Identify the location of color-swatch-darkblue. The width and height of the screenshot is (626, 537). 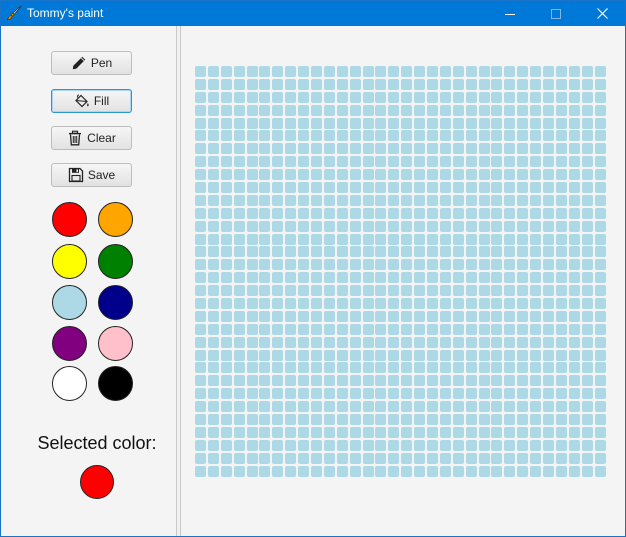
(115, 302).